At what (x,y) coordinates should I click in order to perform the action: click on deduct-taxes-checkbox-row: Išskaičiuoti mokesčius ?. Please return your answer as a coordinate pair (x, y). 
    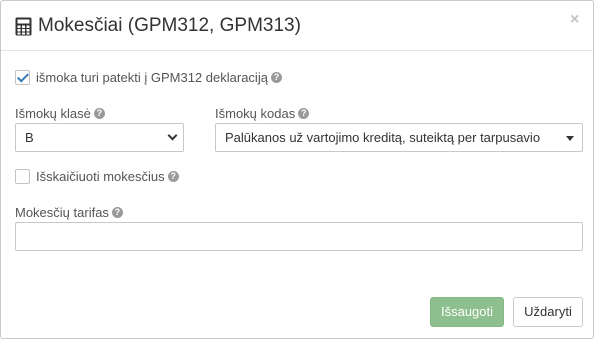
    Looking at the image, I should click on (97, 176).